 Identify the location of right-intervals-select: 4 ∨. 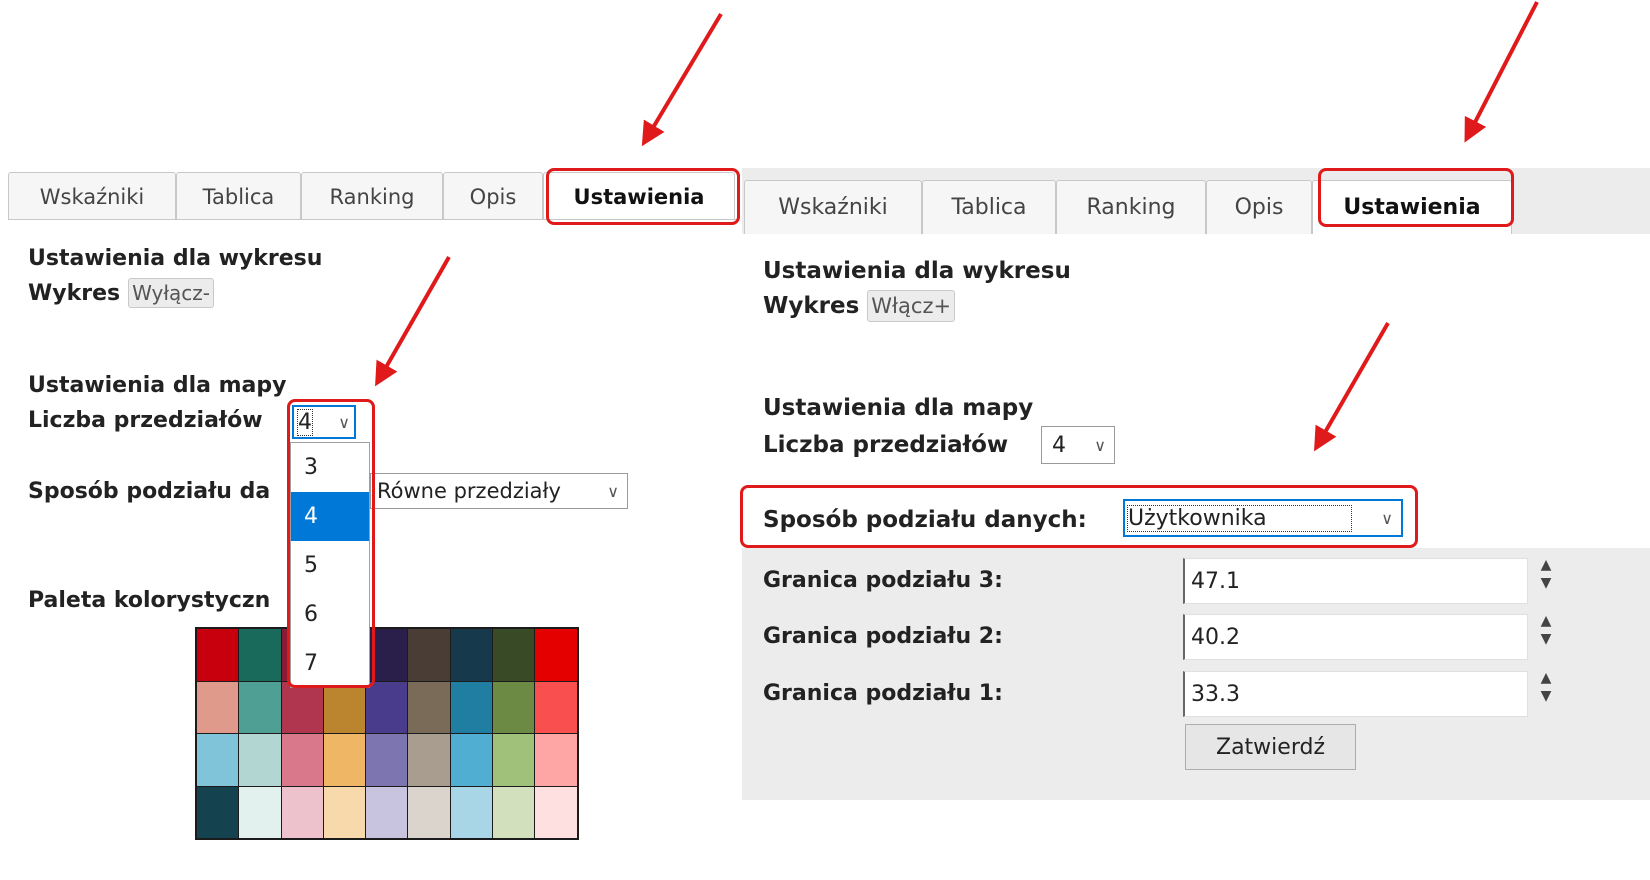
(1078, 445).